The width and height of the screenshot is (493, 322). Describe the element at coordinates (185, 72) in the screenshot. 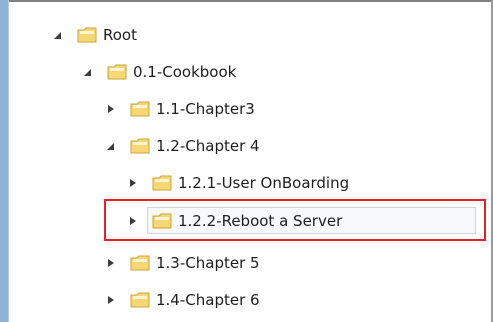

I see `tree-node-label: 0.1-Cookbook` at that location.